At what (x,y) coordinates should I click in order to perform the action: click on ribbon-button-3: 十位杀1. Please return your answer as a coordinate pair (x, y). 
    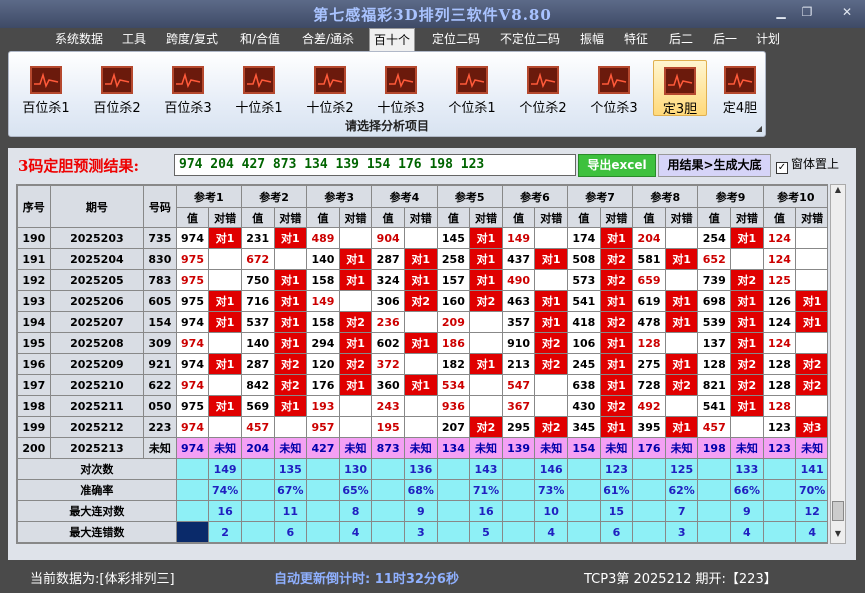
    Looking at the image, I should click on (259, 88).